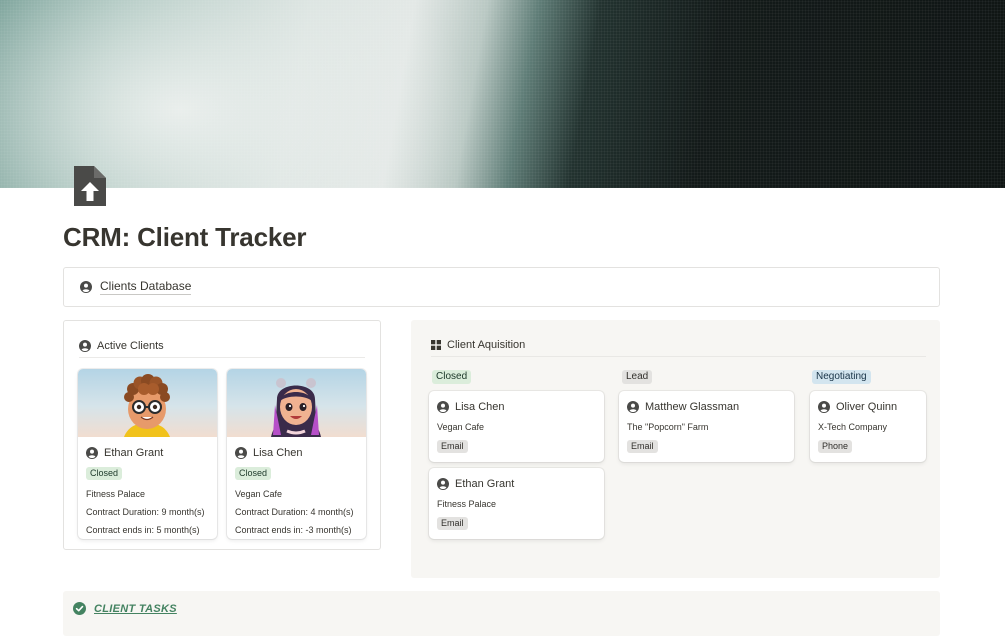 This screenshot has width=1005, height=636. I want to click on check-circle-icon, so click(79, 608).